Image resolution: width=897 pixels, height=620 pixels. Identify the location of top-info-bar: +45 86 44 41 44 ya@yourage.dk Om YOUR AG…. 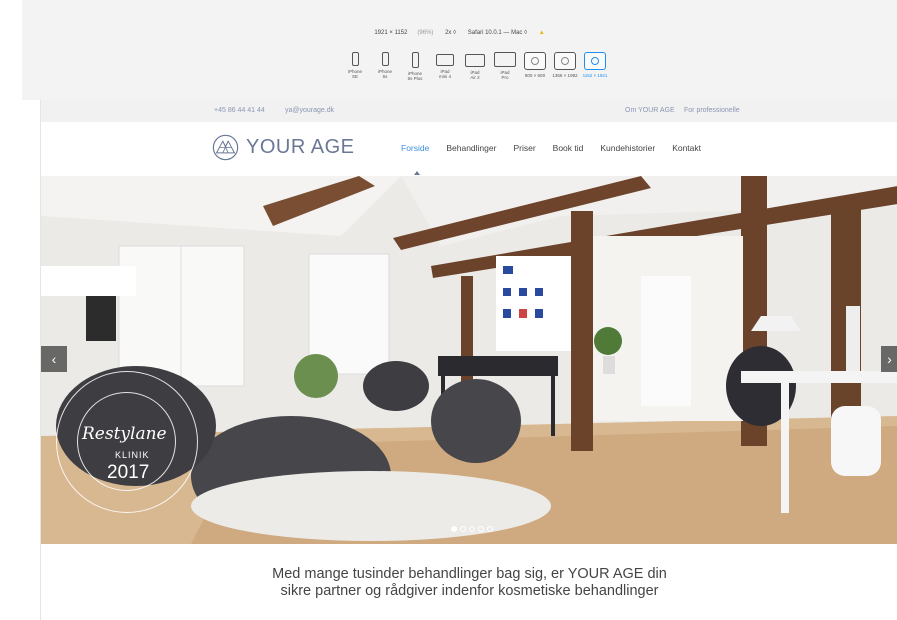
(469, 111).